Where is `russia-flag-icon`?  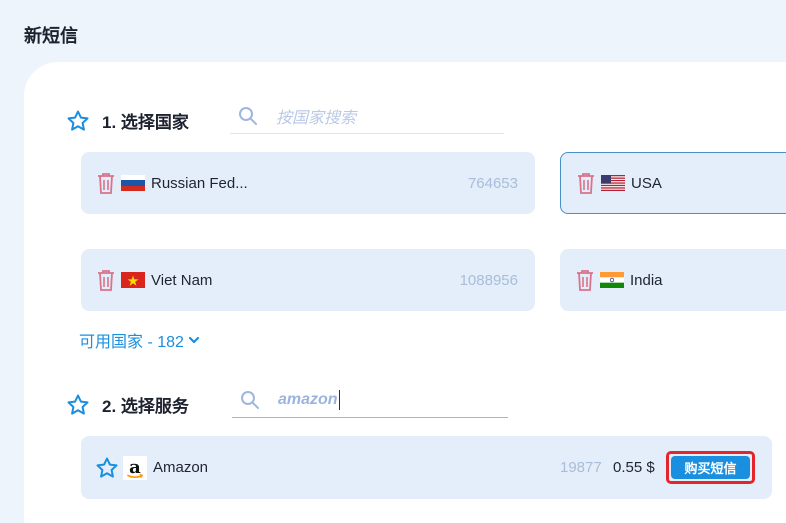 russia-flag-icon is located at coordinates (133, 183).